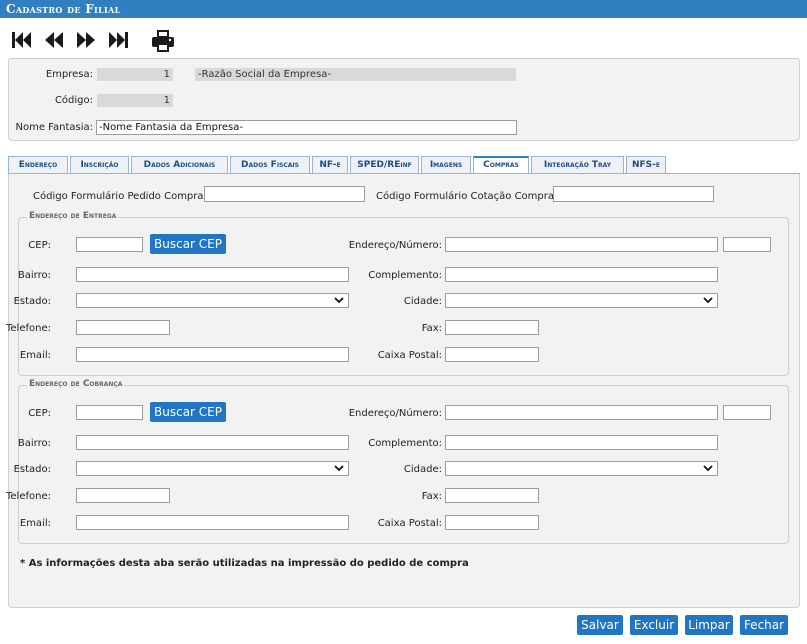 The image size is (807, 644). What do you see at coordinates (306, 127) in the screenshot?
I see `nome-fantasia-field: -Nome Fantasia da Empresa-` at bounding box center [306, 127].